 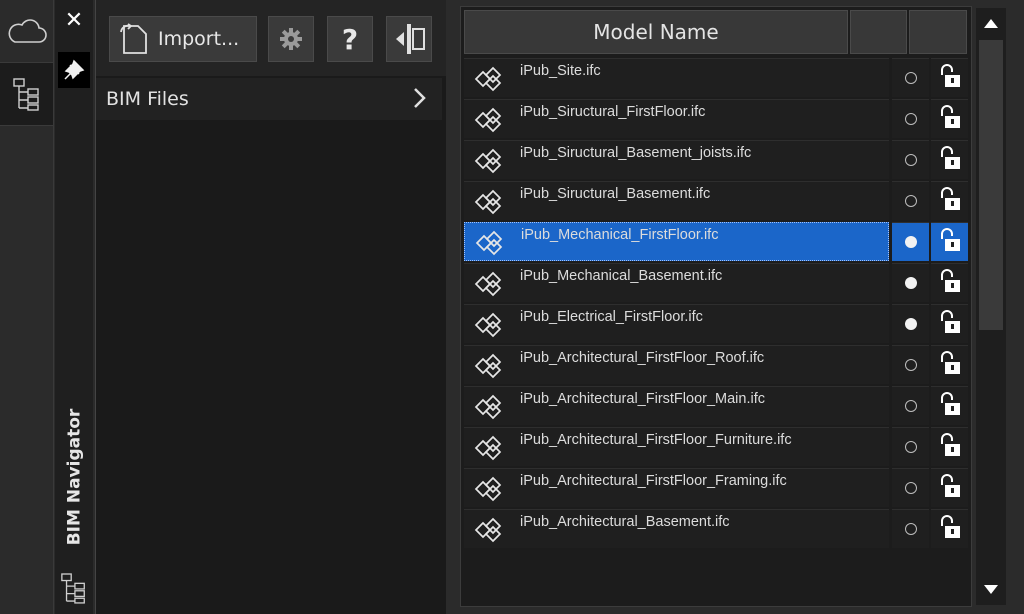 I want to click on navigator-title: BIM Navigator, so click(x=74, y=477).